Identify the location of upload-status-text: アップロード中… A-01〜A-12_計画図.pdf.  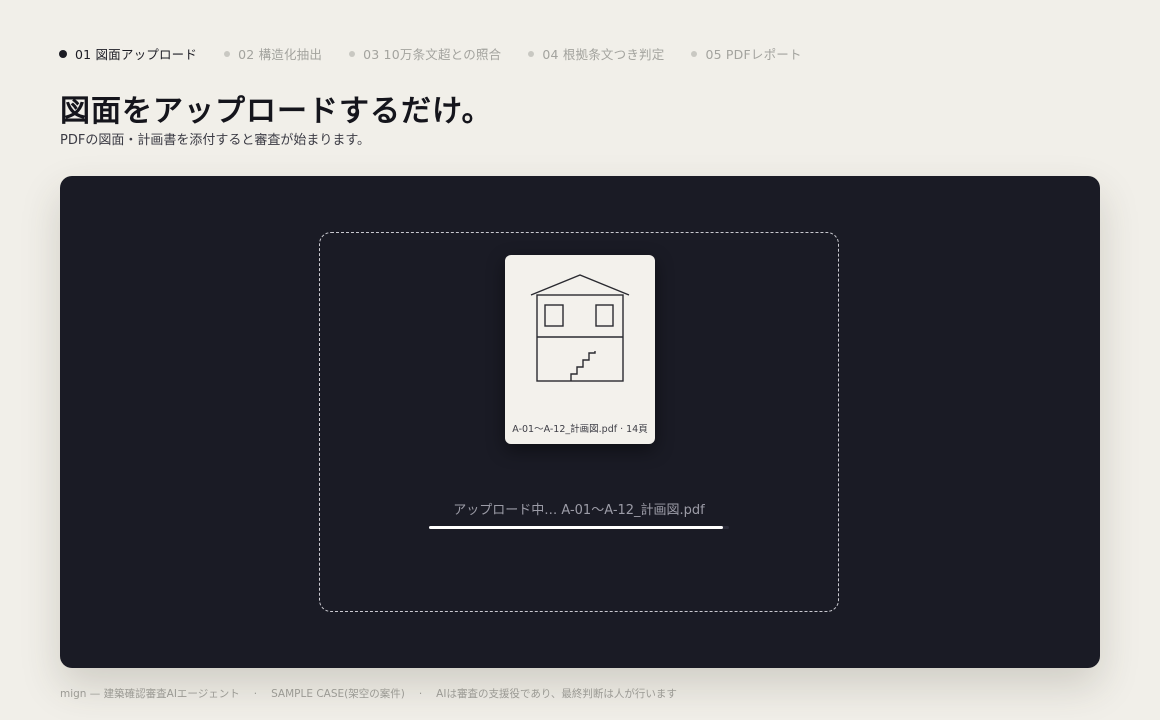
(579, 510).